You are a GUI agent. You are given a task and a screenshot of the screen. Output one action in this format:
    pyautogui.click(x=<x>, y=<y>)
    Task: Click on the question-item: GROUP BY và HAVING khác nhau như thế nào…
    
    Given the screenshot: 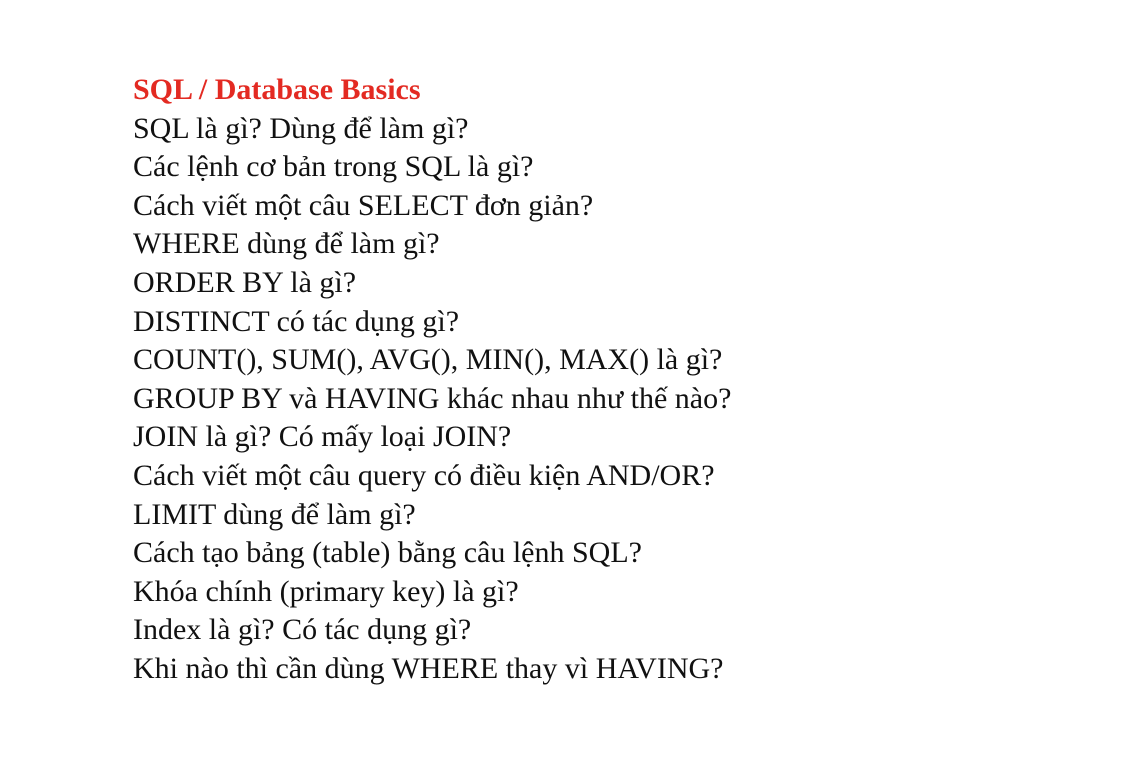 What is the action you would take?
    pyautogui.click(x=432, y=398)
    